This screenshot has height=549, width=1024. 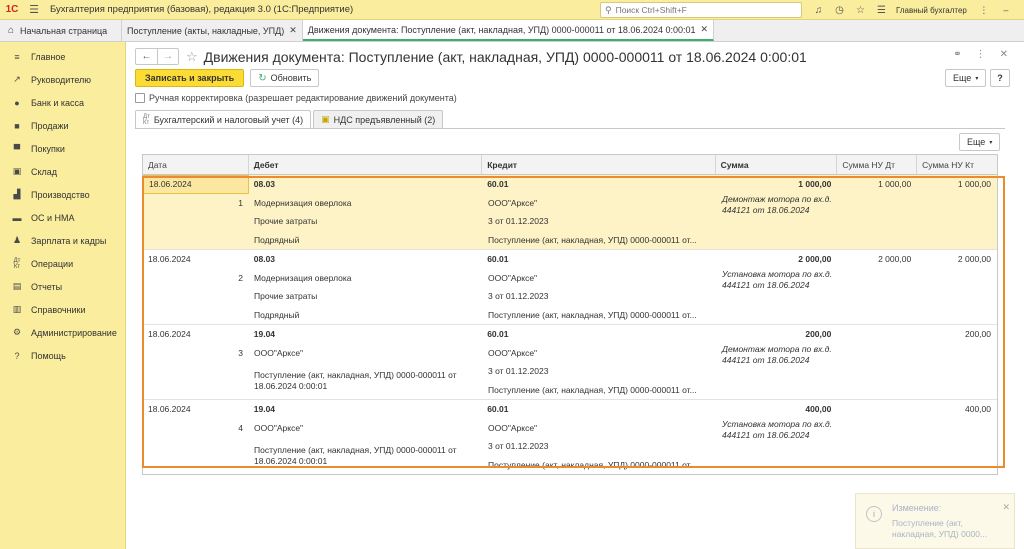 I want to click on user-name: Главный бухгалтер, so click(x=931, y=10).